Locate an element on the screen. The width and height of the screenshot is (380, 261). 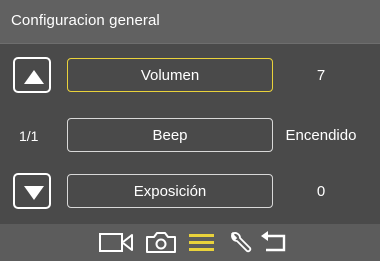
arrow-down-icon is located at coordinates (34, 193).